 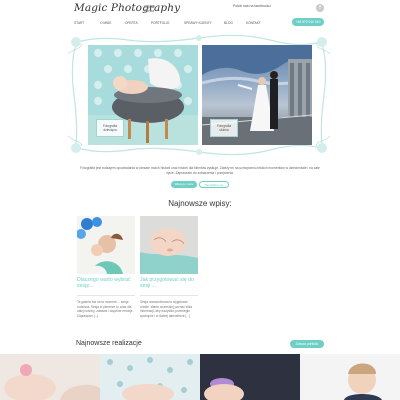 What do you see at coordinates (308, 22) in the screenshot?
I see `phone-button: +48 570 010 010` at bounding box center [308, 22].